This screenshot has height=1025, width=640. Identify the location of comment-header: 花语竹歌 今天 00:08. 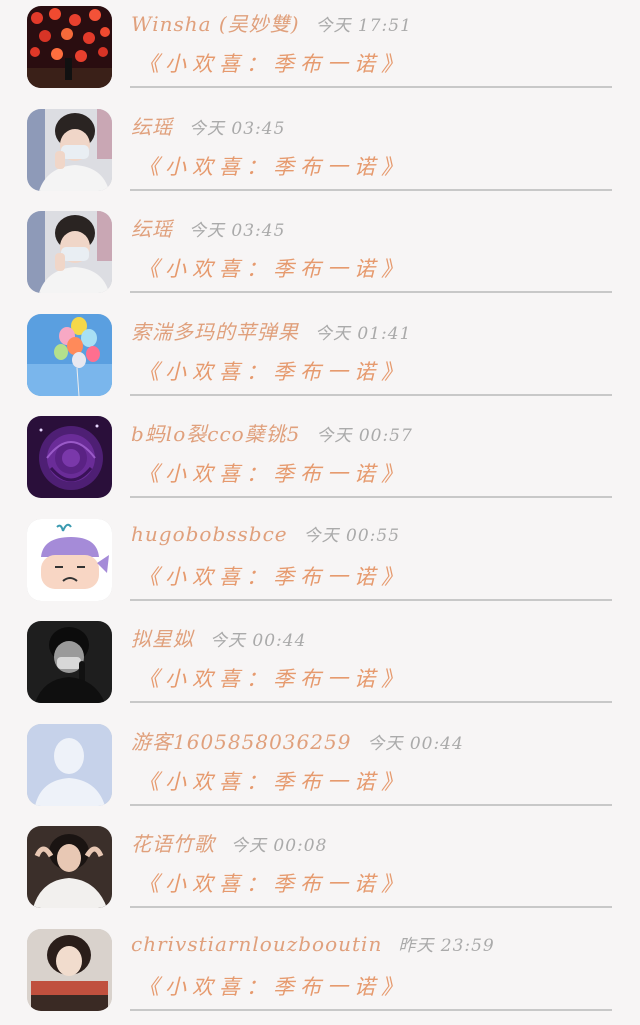
(375, 843).